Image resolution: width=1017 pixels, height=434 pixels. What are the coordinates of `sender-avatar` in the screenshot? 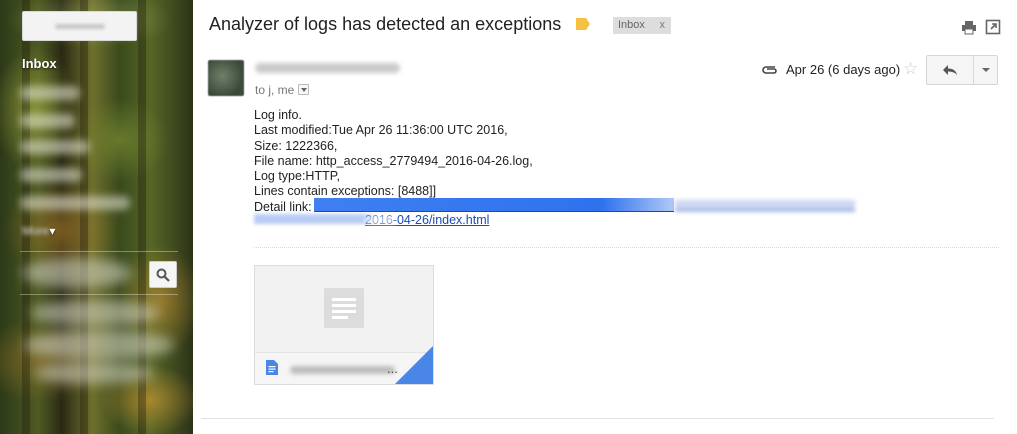 It's located at (226, 78).